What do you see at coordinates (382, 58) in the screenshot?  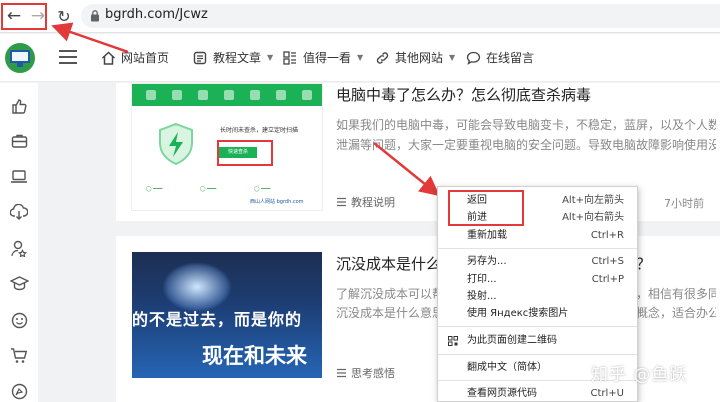 I see `link-icon` at bounding box center [382, 58].